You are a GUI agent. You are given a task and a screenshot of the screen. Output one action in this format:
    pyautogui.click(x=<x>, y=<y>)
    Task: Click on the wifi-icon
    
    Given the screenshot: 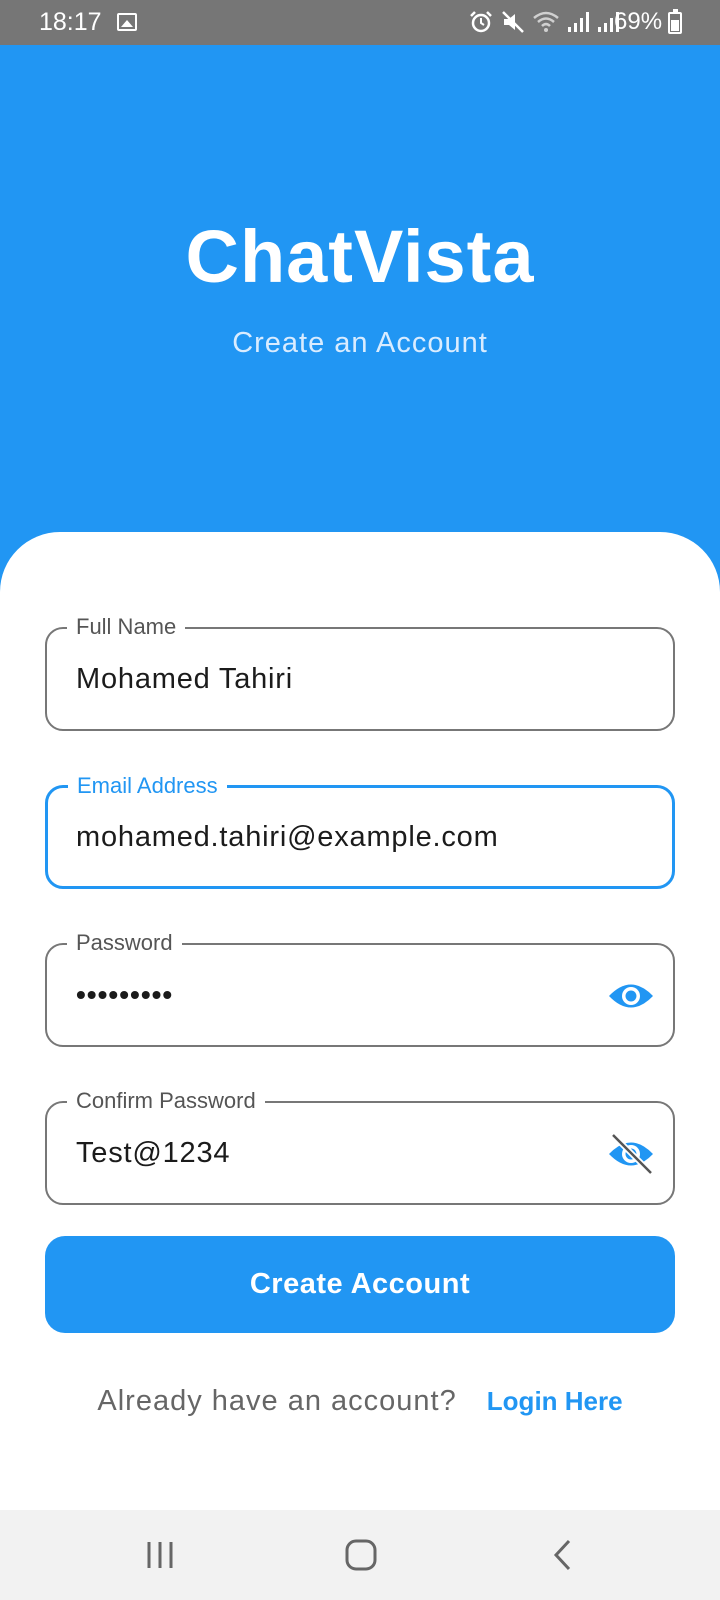 What is the action you would take?
    pyautogui.click(x=546, y=21)
    